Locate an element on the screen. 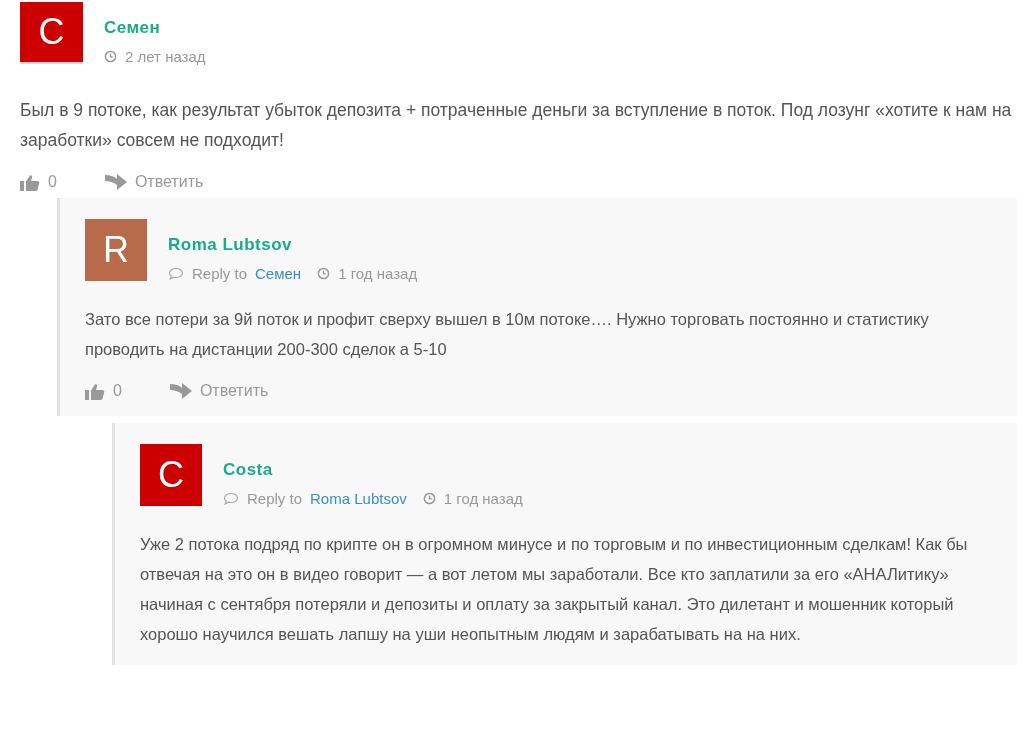 The width and height of the screenshot is (1024, 756). comment-text: Зато все потери за 9й поток и профит сверху вышел в 10м потоке…. Нужно торговать постоянно и статистику проводить на дистанции 200-300 сделок а 5-10 is located at coordinates (507, 334).